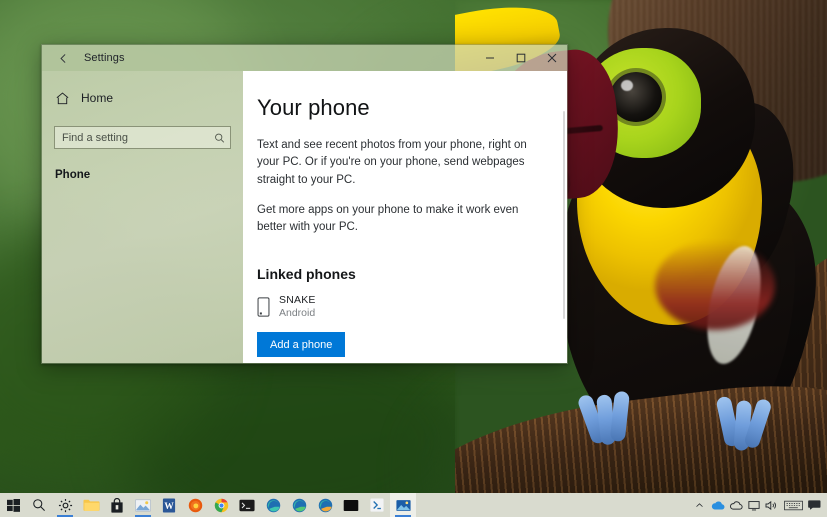  I want to click on search-box, so click(142, 137).